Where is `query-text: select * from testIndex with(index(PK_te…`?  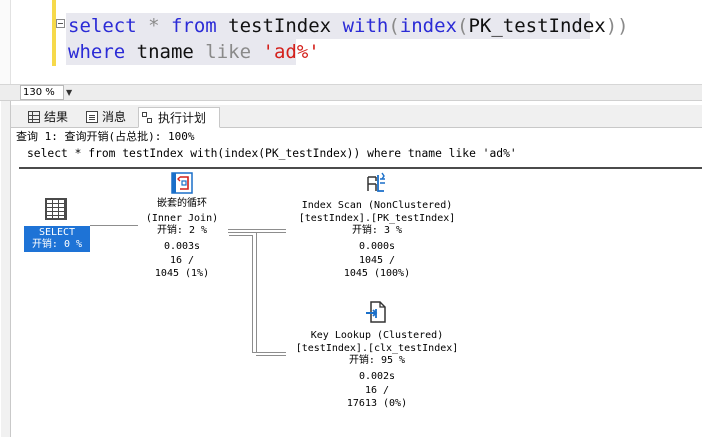 query-text: select * from testIndex with(index(PK_te… is located at coordinates (272, 153).